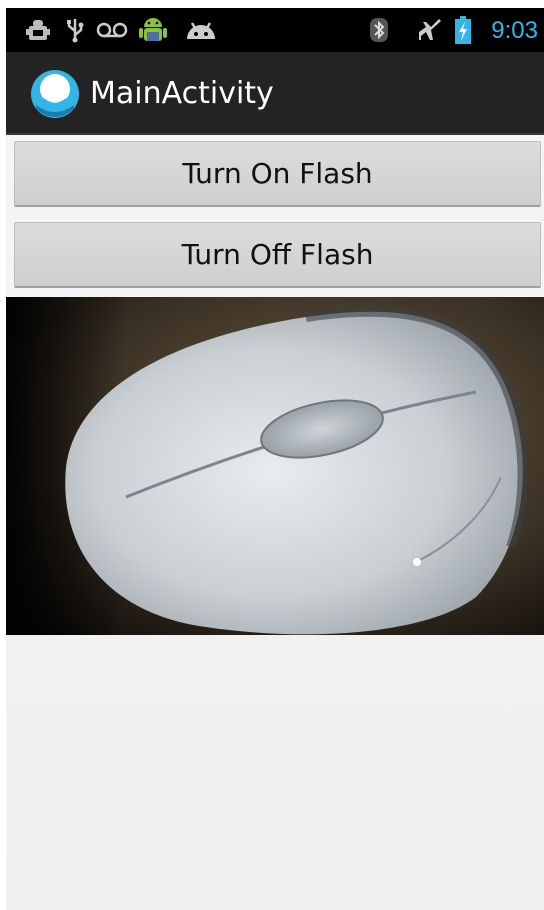  Describe the element at coordinates (201, 30) in the screenshot. I see `android-head-icon` at that location.